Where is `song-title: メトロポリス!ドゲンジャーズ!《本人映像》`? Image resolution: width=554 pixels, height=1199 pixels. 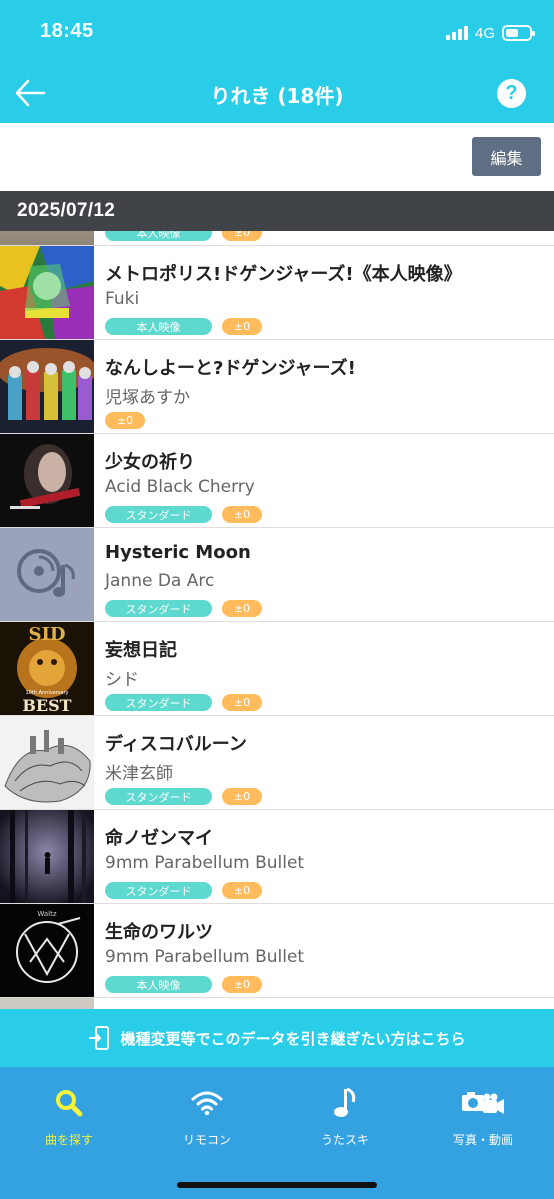 song-title: メトロポリス!ドゲンジャーズ!《本人映像》 is located at coordinates (283, 274).